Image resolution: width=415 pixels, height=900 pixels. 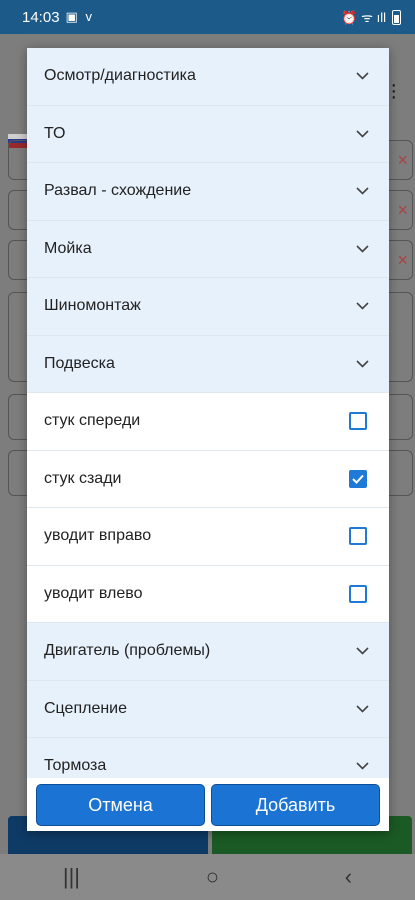 What do you see at coordinates (208, 804) in the screenshot?
I see `dialog-footer: Отмена Добавить` at bounding box center [208, 804].